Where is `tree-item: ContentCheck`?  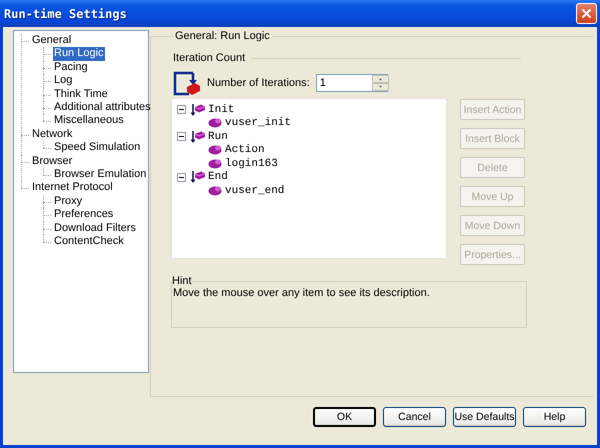
tree-item: ContentCheck is located at coordinates (89, 241).